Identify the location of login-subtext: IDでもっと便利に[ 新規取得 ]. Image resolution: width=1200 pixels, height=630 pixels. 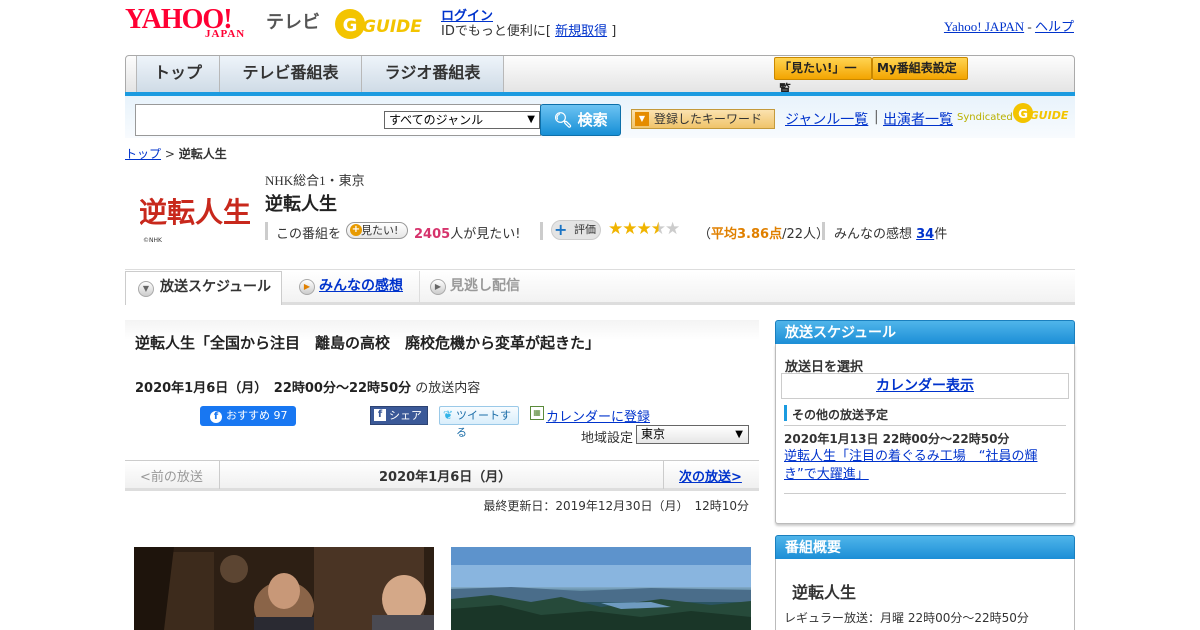
(528, 29).